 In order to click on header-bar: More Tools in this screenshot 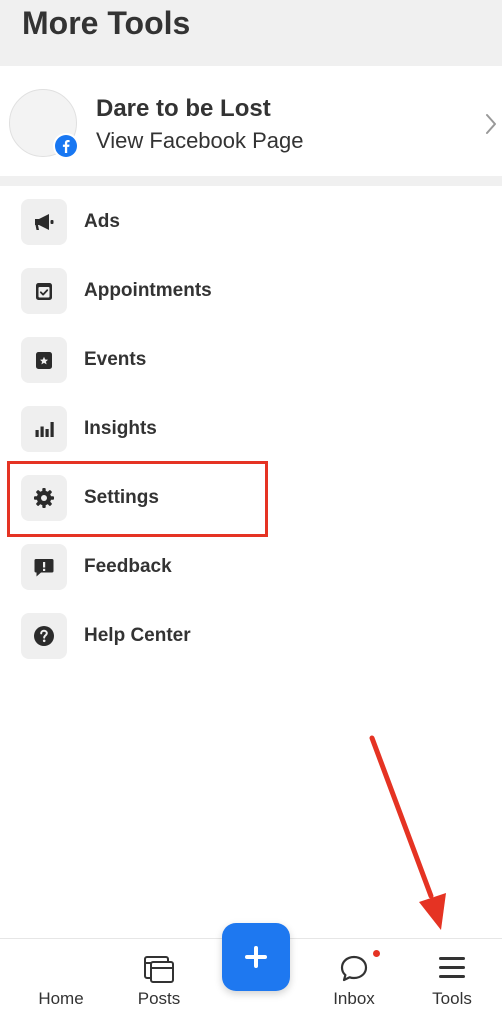, I will do `click(251, 33)`.